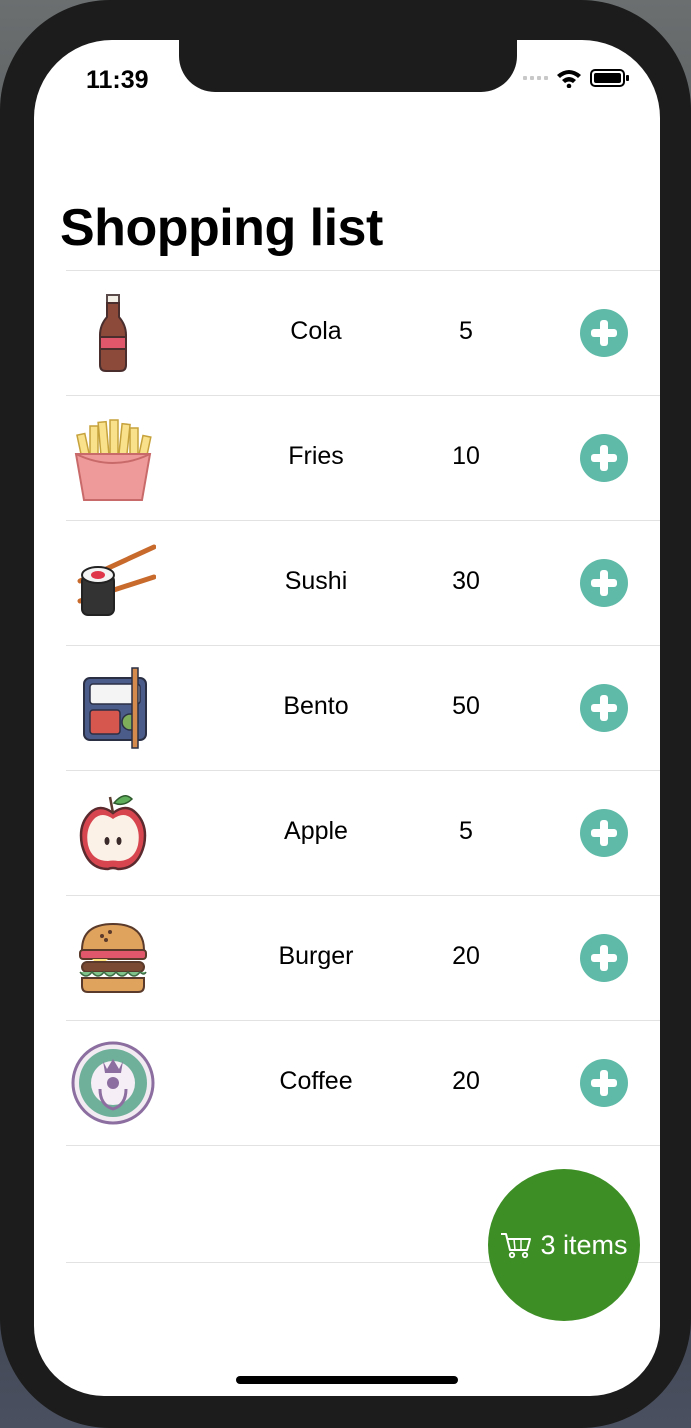 The image size is (691, 1428). I want to click on item-name: Fries, so click(316, 456).